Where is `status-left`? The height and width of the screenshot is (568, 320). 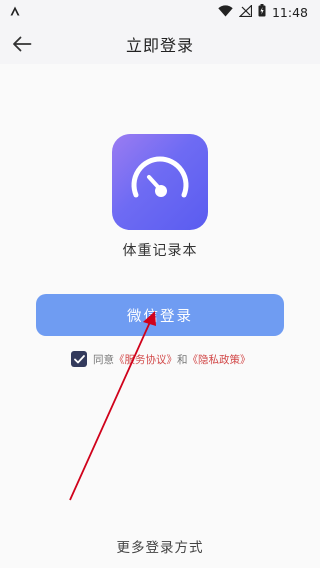 status-left is located at coordinates (15, 12).